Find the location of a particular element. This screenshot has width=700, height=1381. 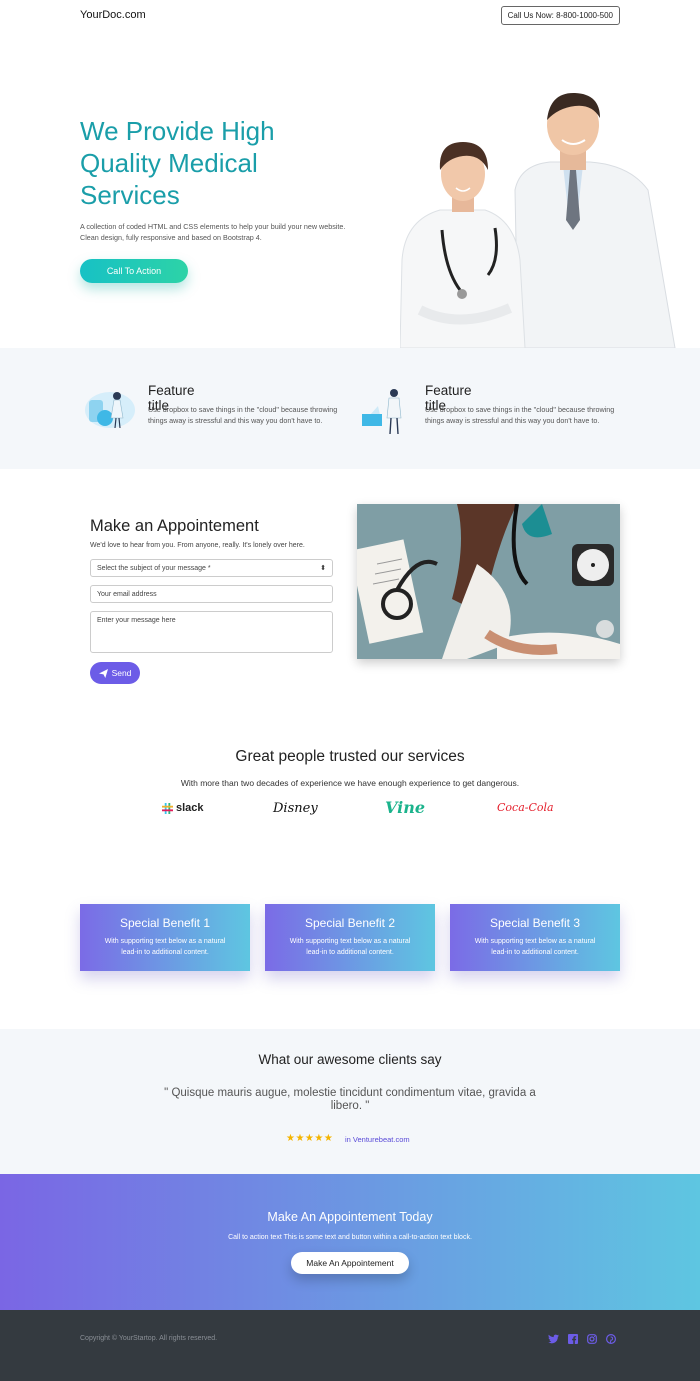

cta-band-title: Make An Appointement Today is located at coordinates (350, 1217).